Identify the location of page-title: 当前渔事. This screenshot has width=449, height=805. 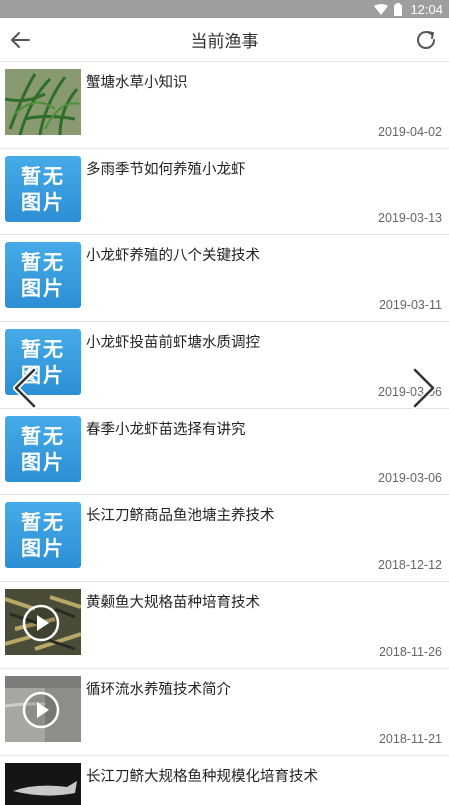
(224, 42).